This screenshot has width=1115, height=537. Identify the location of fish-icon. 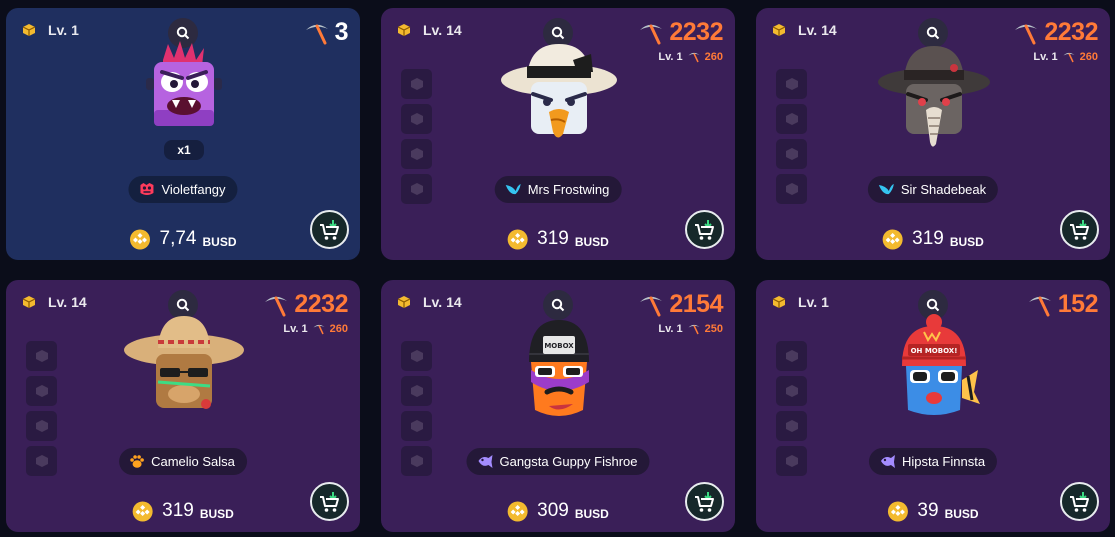
(887, 461).